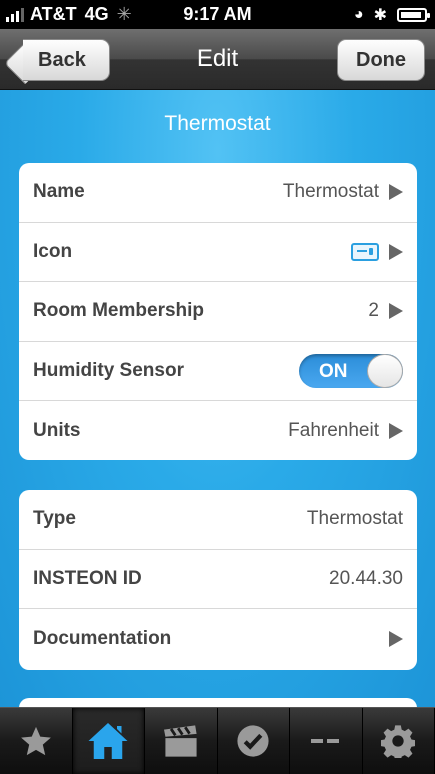 The width and height of the screenshot is (435, 774). Describe the element at coordinates (53, 251) in the screenshot. I see `icon-label: Icon` at that location.